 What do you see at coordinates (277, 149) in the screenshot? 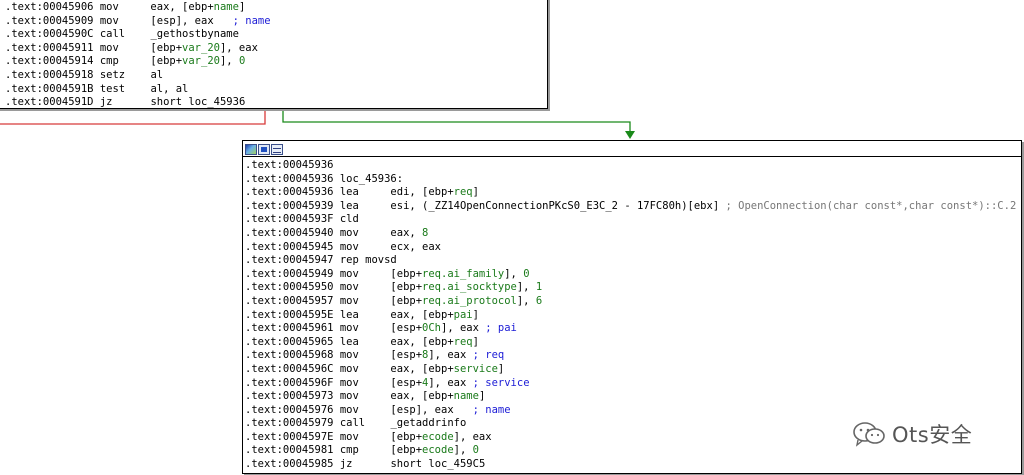
I see `group-nodes-icon` at bounding box center [277, 149].